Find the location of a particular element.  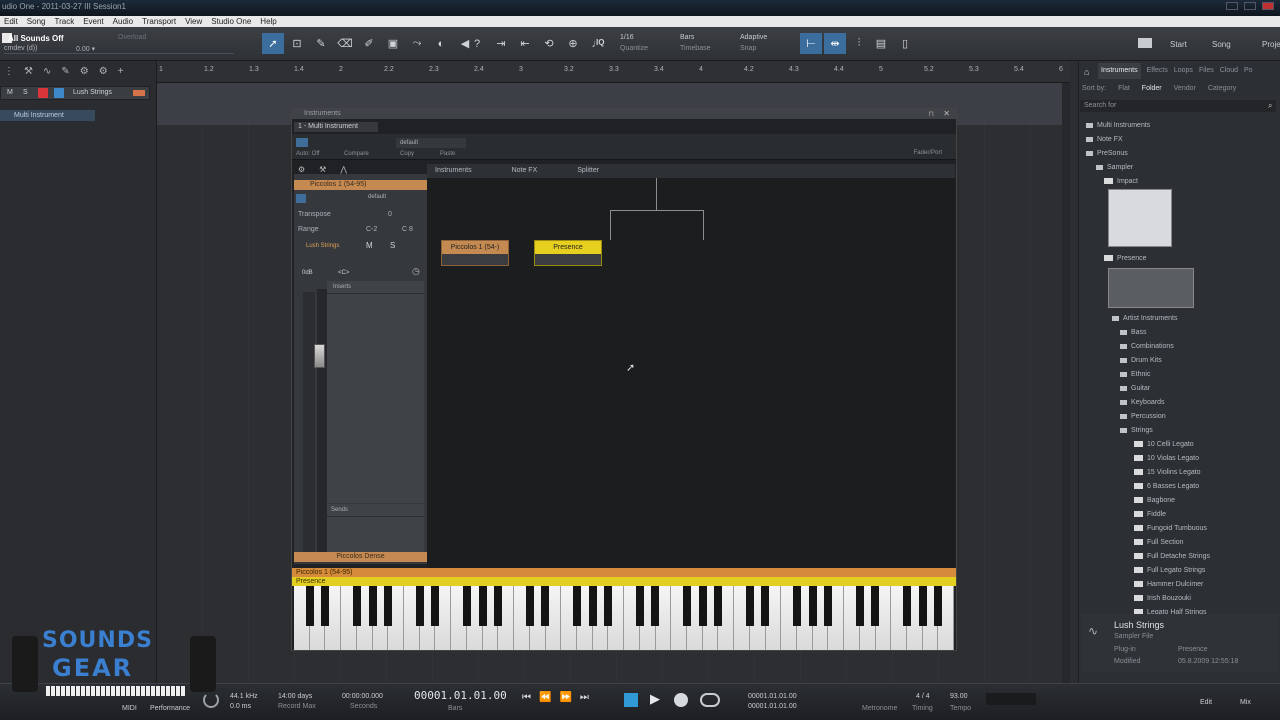

track-group: Multi Instrument is located at coordinates (47, 115).